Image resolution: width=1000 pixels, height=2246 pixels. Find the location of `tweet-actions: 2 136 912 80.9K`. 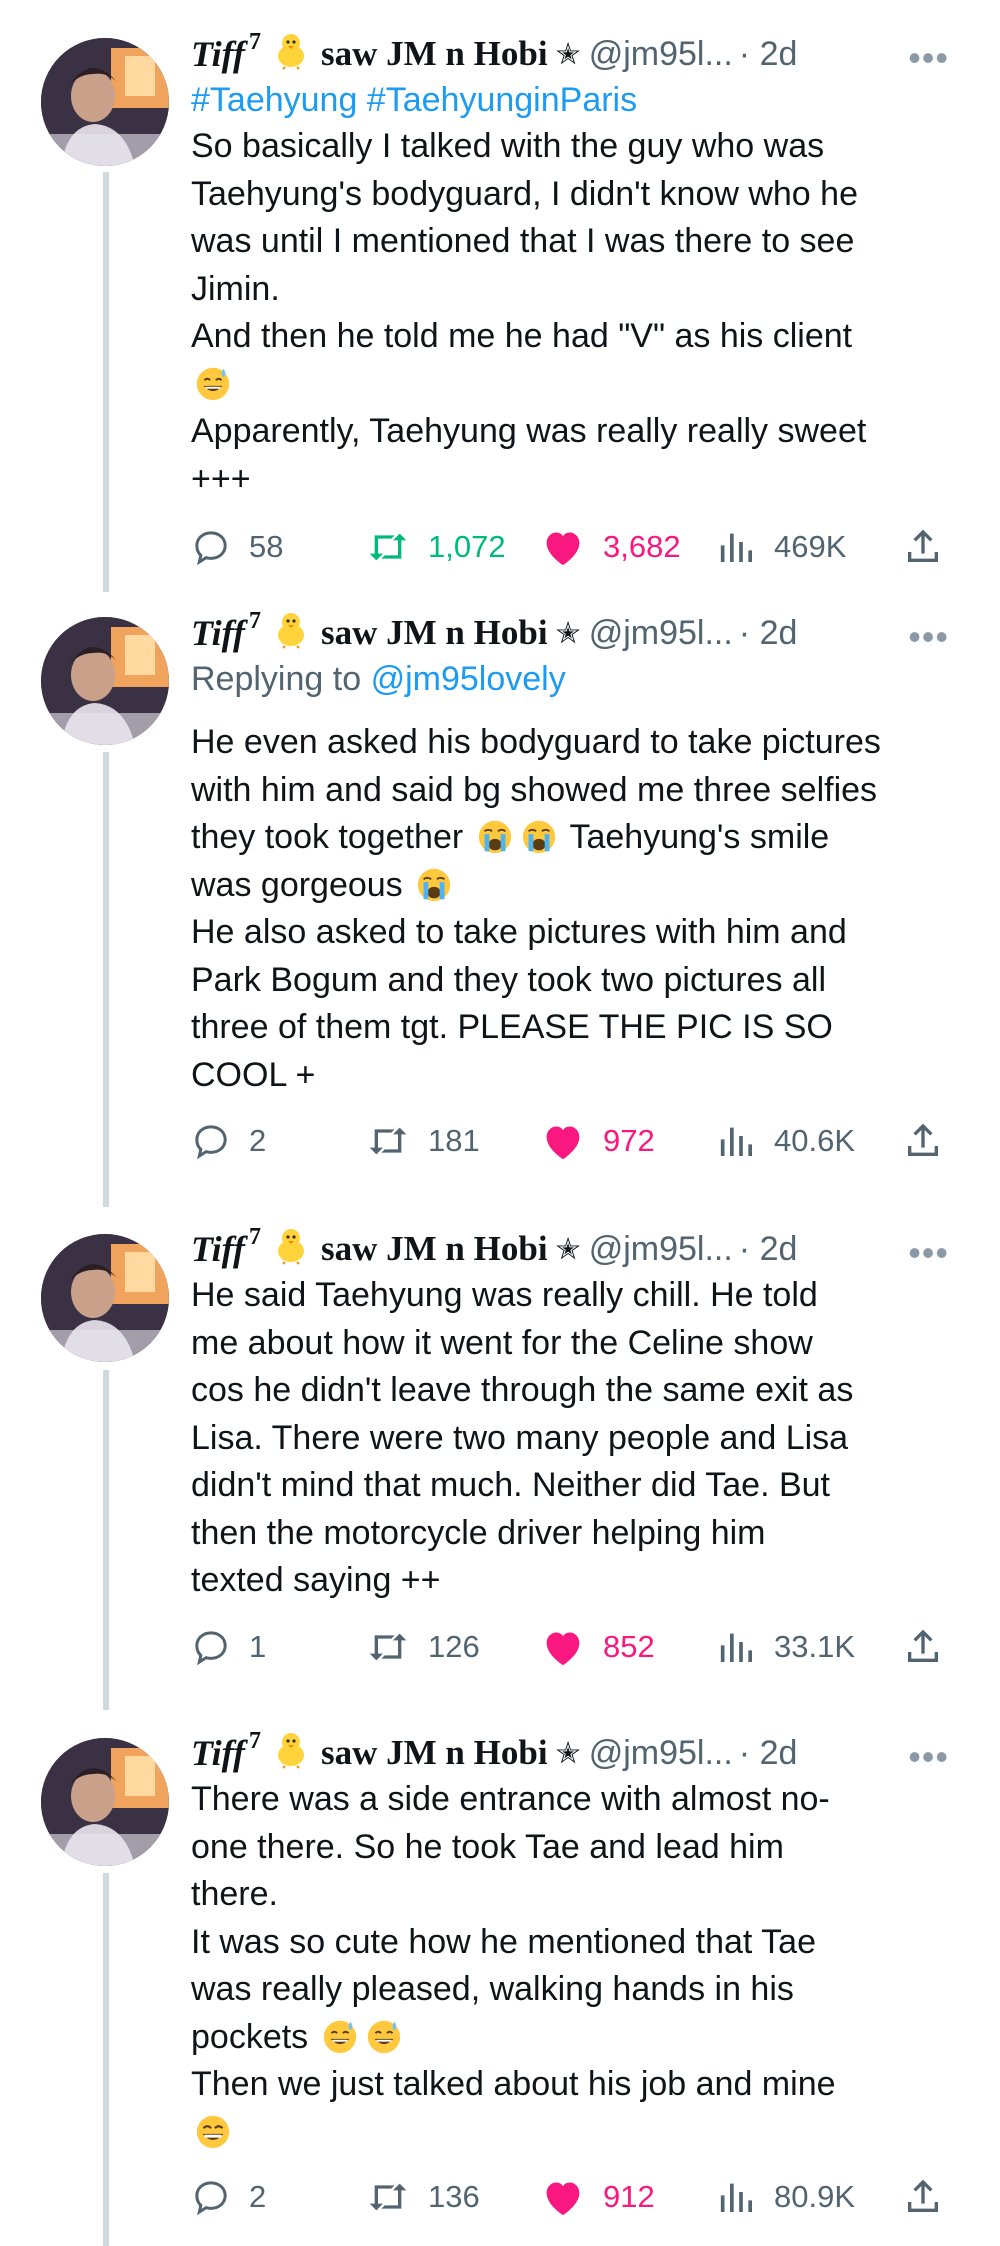

tweet-actions: 2 136 912 80.9K is located at coordinates (581, 2197).